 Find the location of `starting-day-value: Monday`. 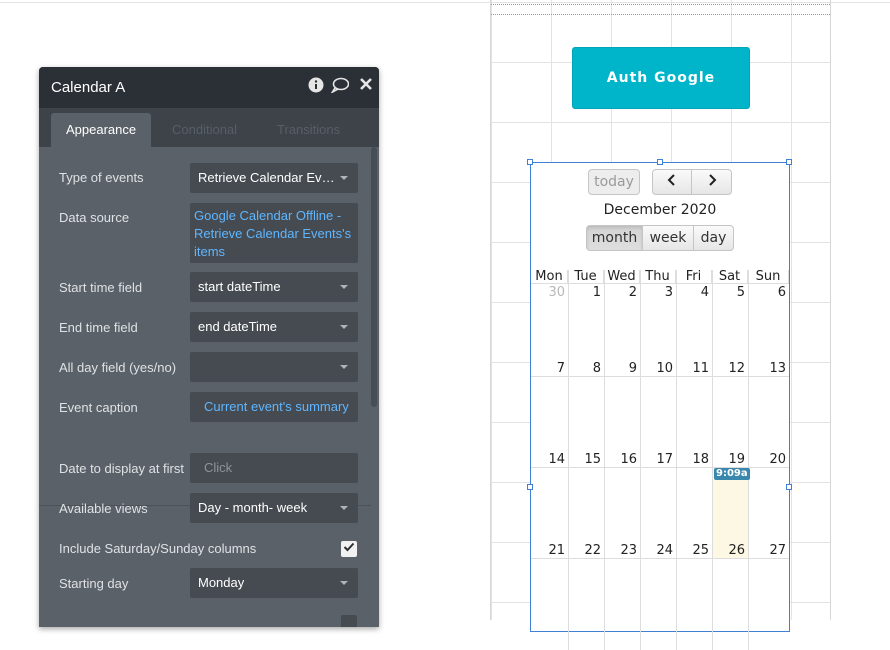

starting-day-value: Monday is located at coordinates (221, 582).